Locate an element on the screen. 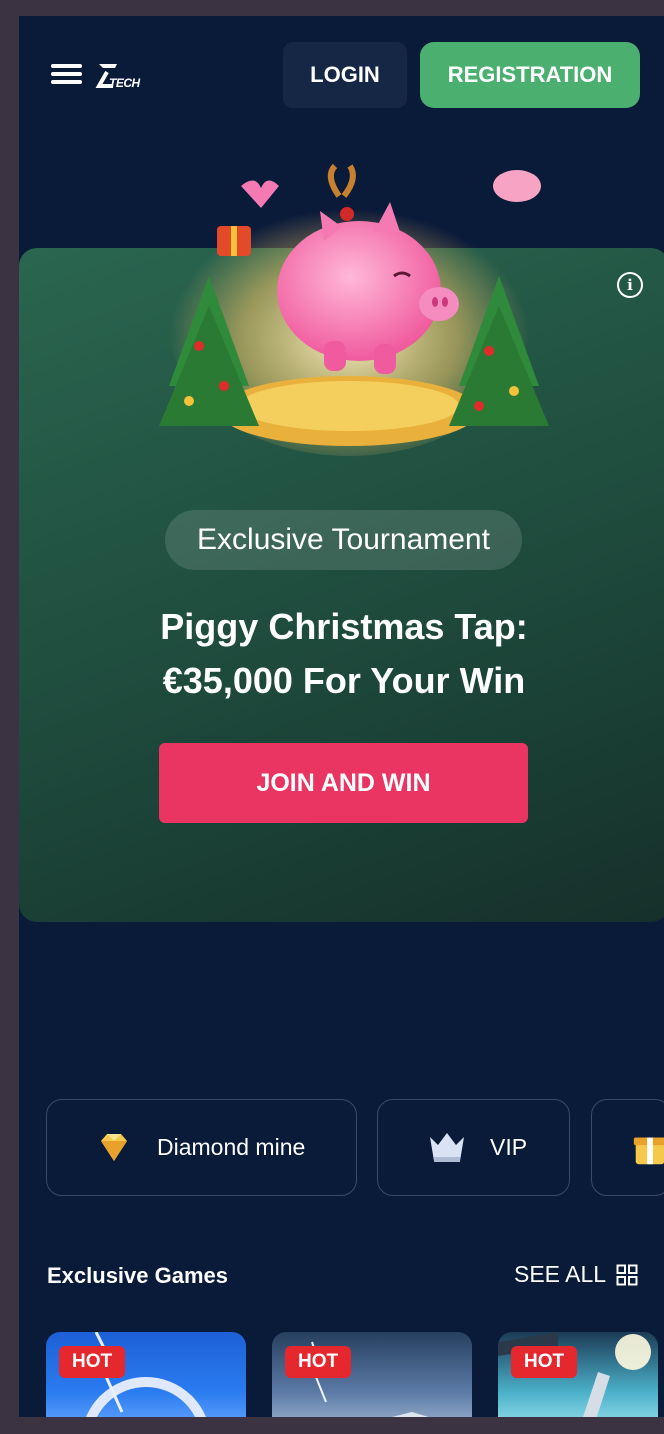 Image resolution: width=664 pixels, height=1434 pixels. logo-text: TECH is located at coordinates (124, 83).